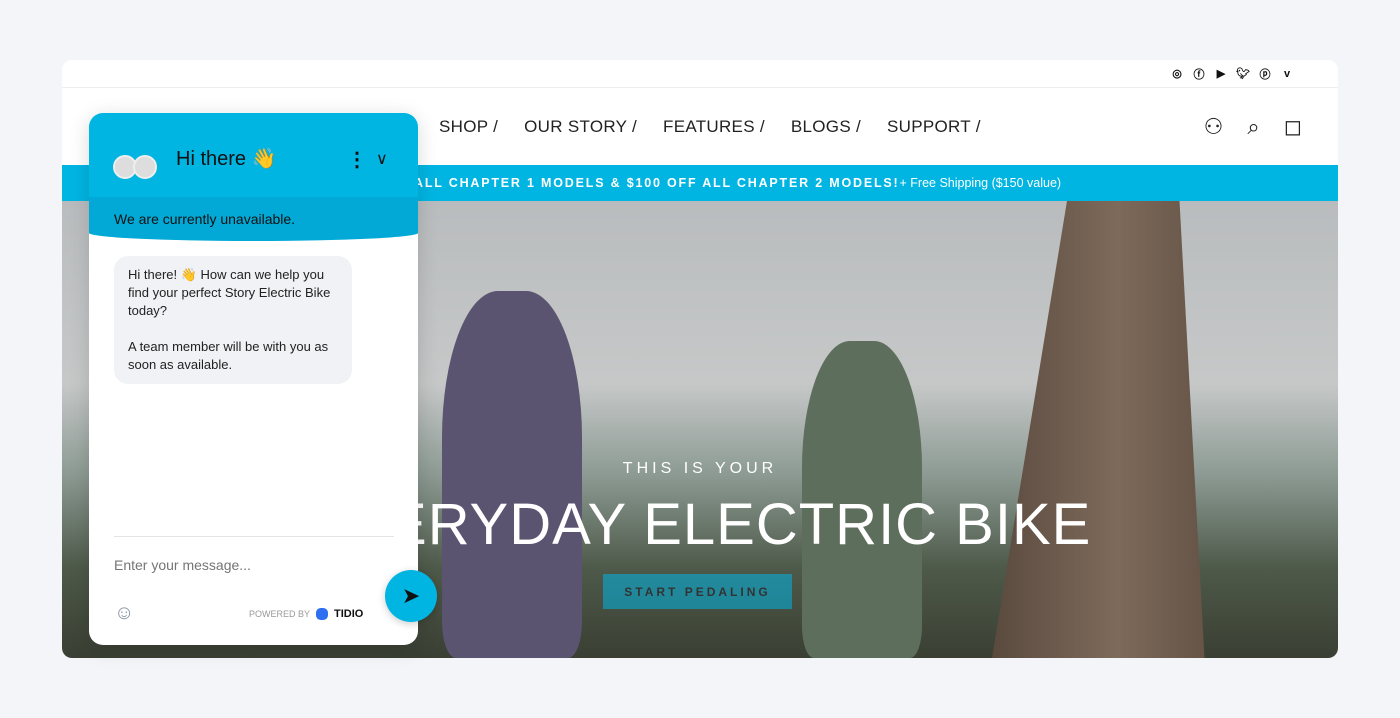 This screenshot has height=718, width=1400. What do you see at coordinates (1243, 74) in the screenshot?
I see `twitter-icon: 🐦︎` at bounding box center [1243, 74].